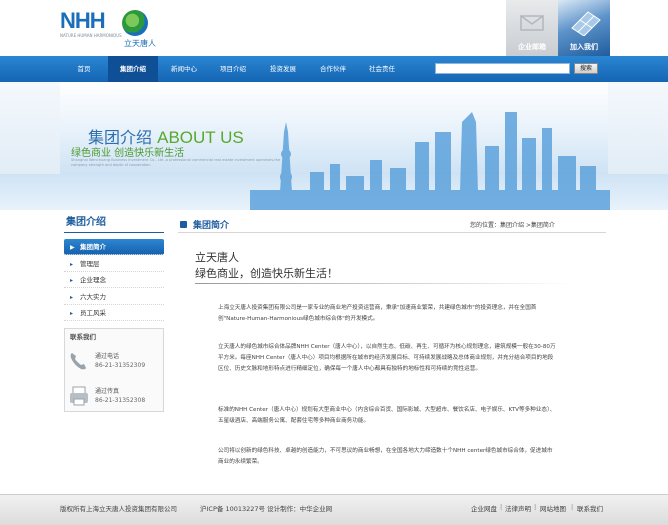  I want to click on section-title: 集团简介, so click(211, 226).